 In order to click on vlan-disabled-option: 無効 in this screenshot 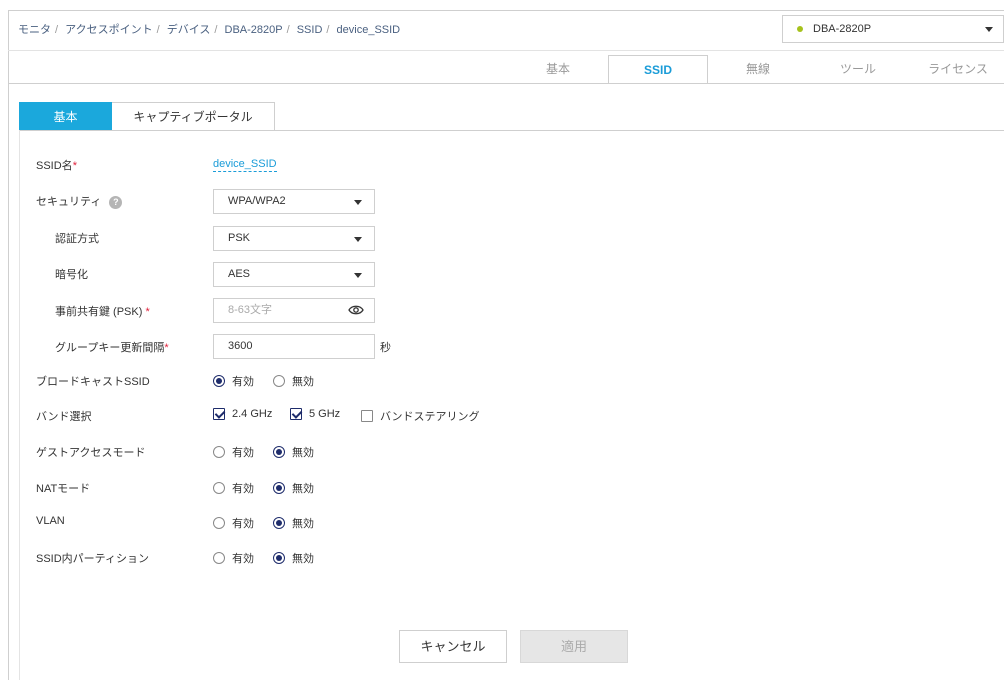, I will do `click(293, 523)`.